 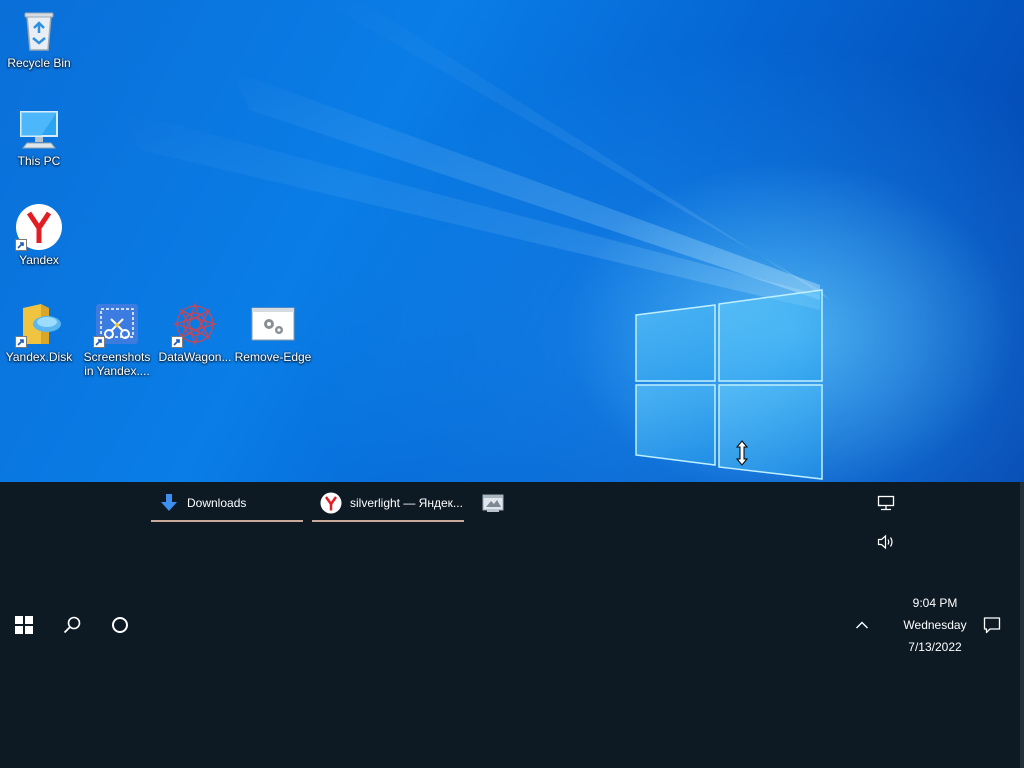 I want to click on desktop-icon-yandex: Yandex, so click(x=39, y=235).